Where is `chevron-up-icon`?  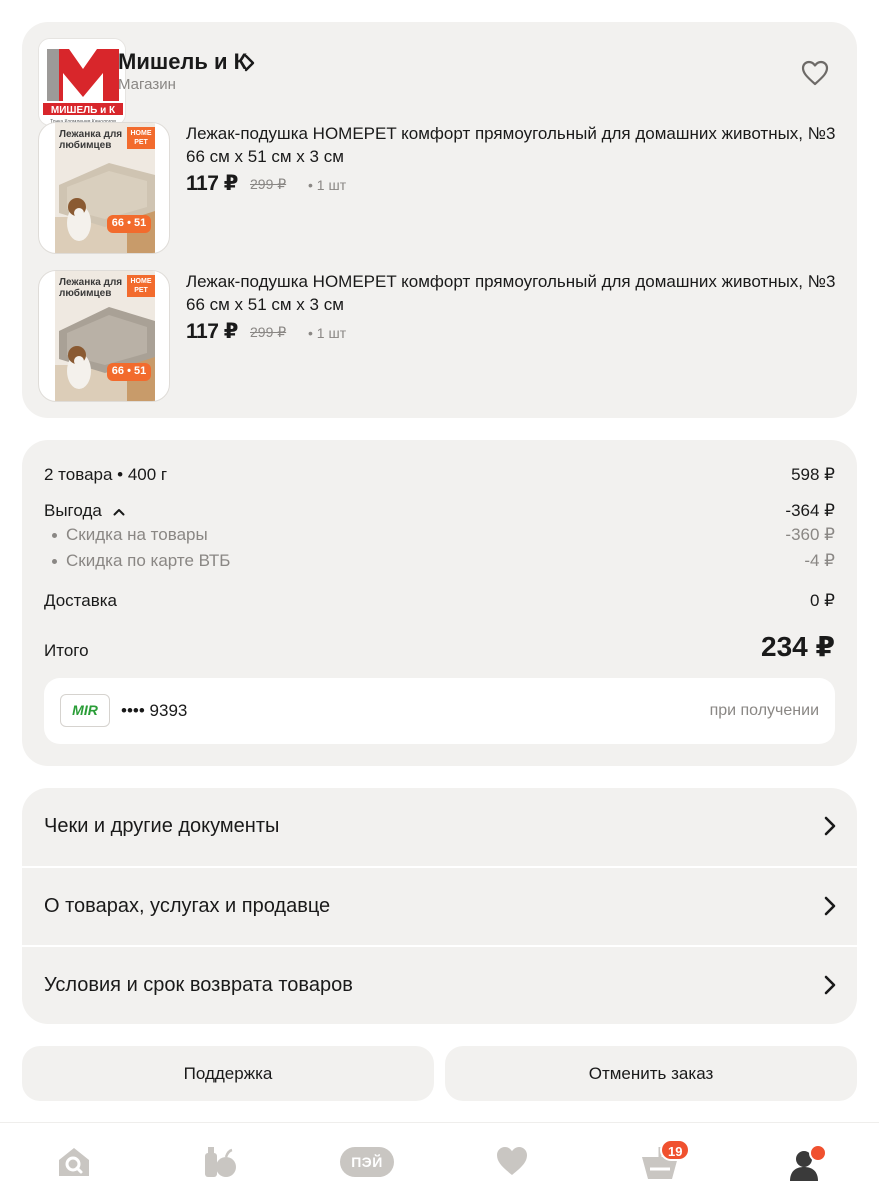 chevron-up-icon is located at coordinates (119, 512).